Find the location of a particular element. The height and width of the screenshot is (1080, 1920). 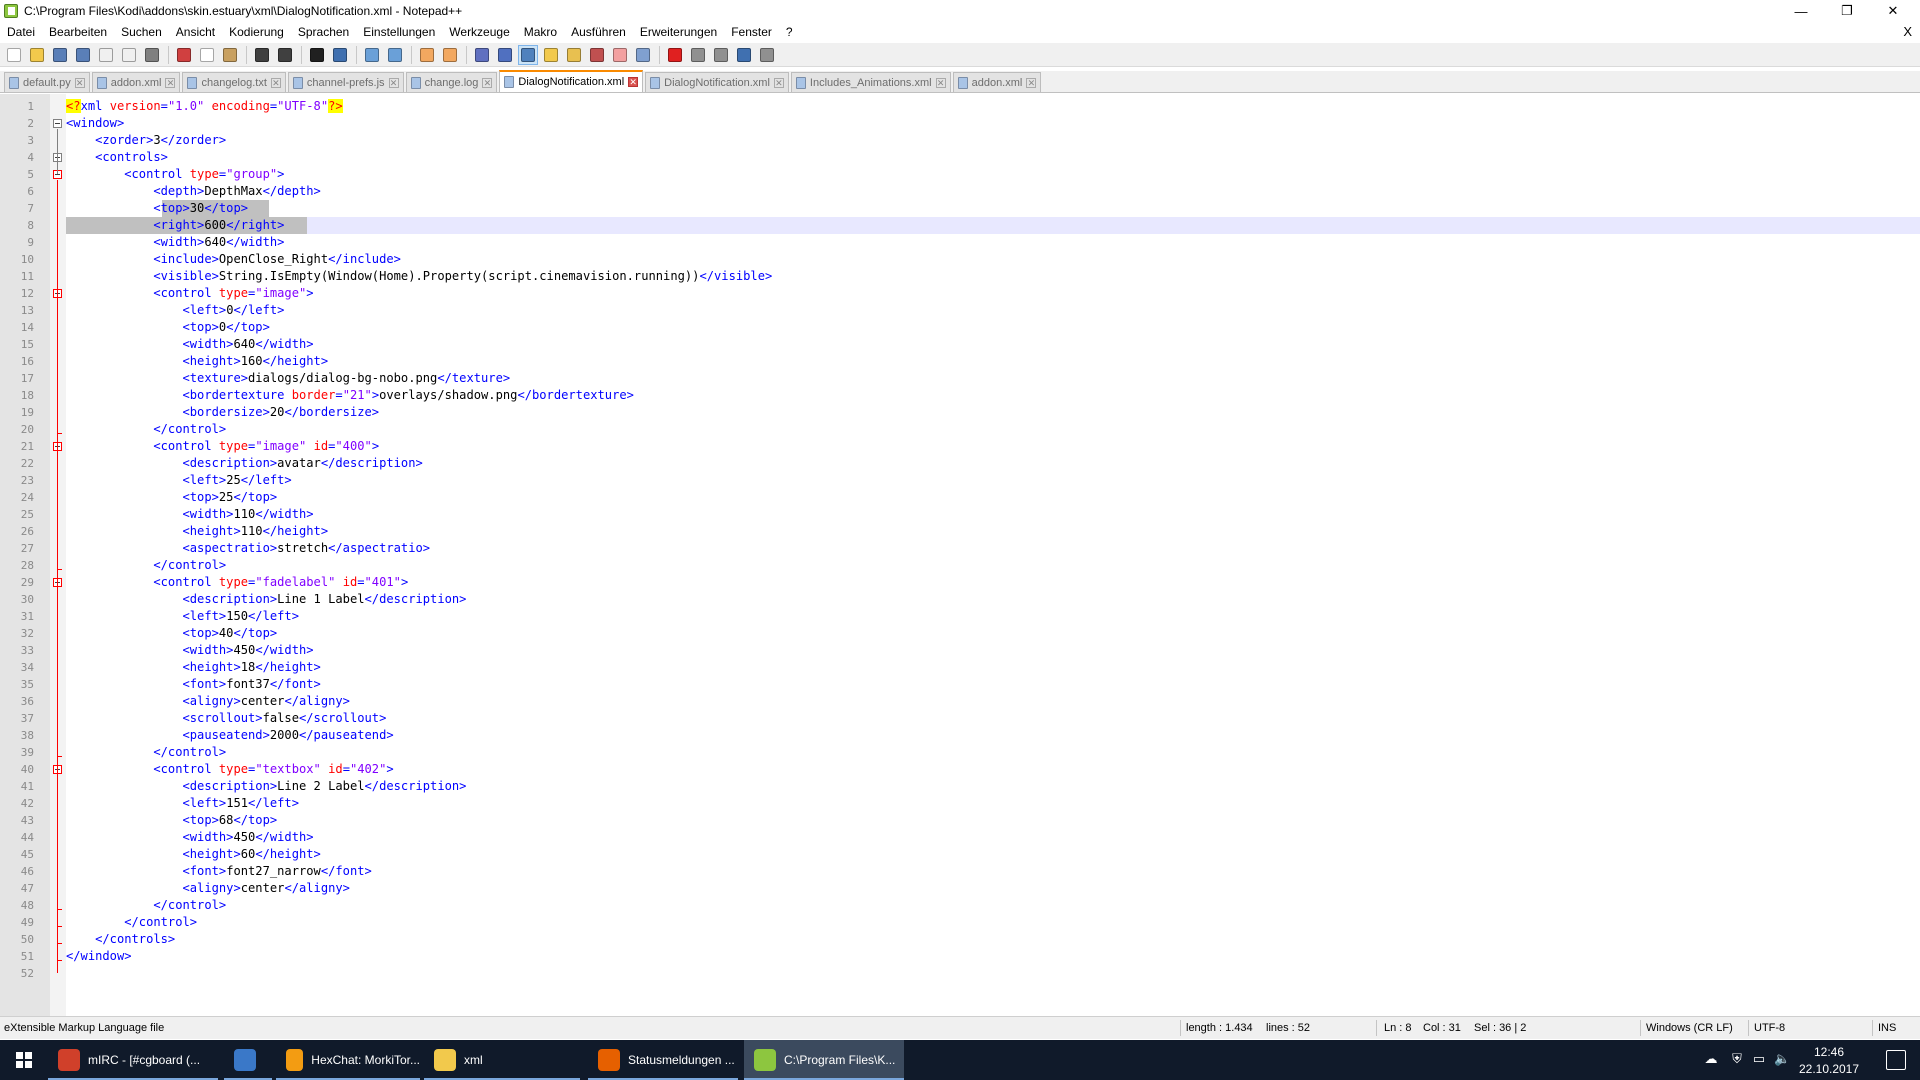

code-line: <description>Line 2 Label</description> is located at coordinates (266, 786).